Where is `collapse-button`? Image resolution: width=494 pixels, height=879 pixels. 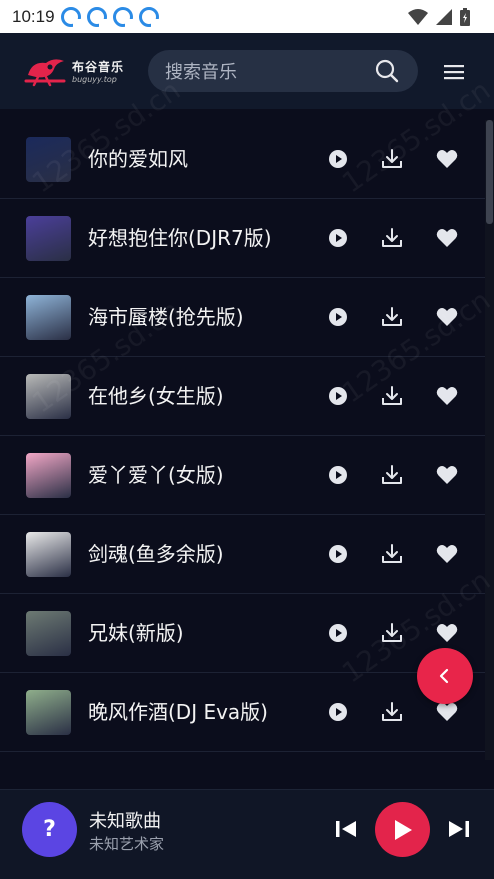
collapse-button is located at coordinates (445, 676).